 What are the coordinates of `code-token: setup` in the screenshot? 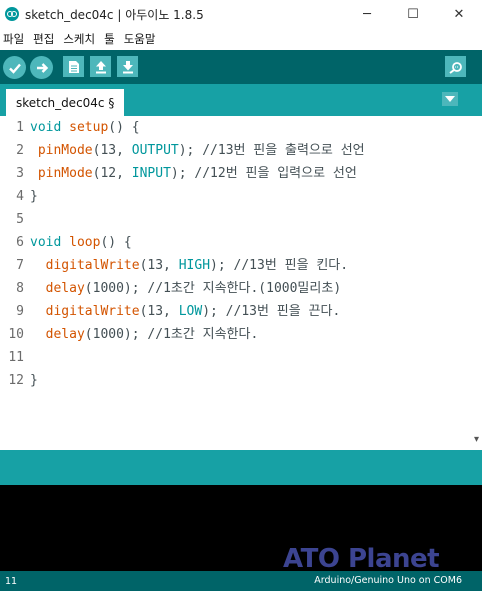 It's located at (89, 127).